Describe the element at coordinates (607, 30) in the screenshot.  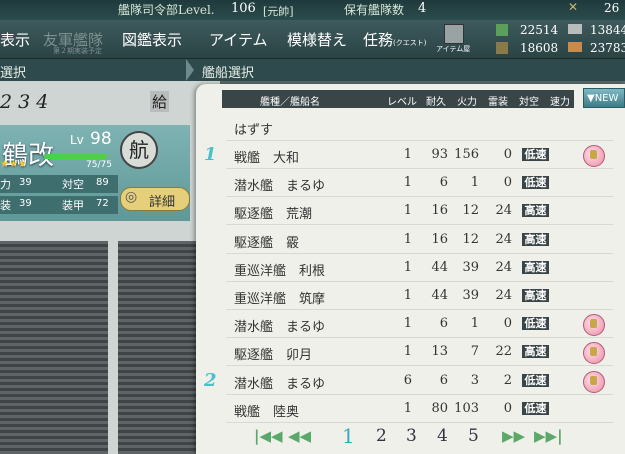
I see `steel-value: 13844` at that location.